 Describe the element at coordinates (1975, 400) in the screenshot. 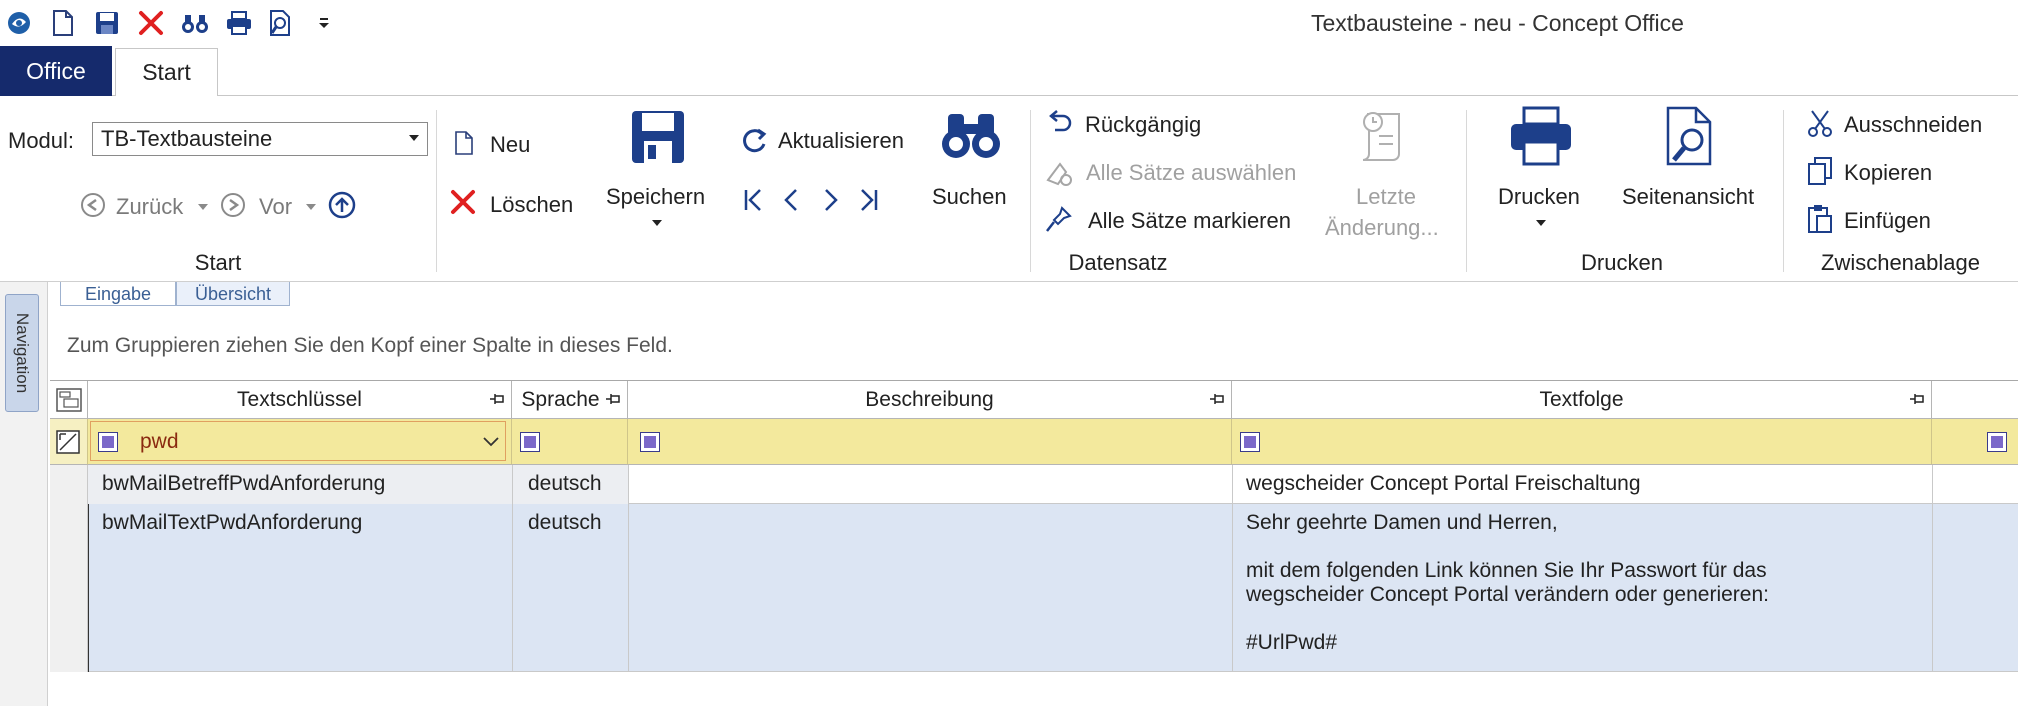

I see `column-header-extra` at that location.